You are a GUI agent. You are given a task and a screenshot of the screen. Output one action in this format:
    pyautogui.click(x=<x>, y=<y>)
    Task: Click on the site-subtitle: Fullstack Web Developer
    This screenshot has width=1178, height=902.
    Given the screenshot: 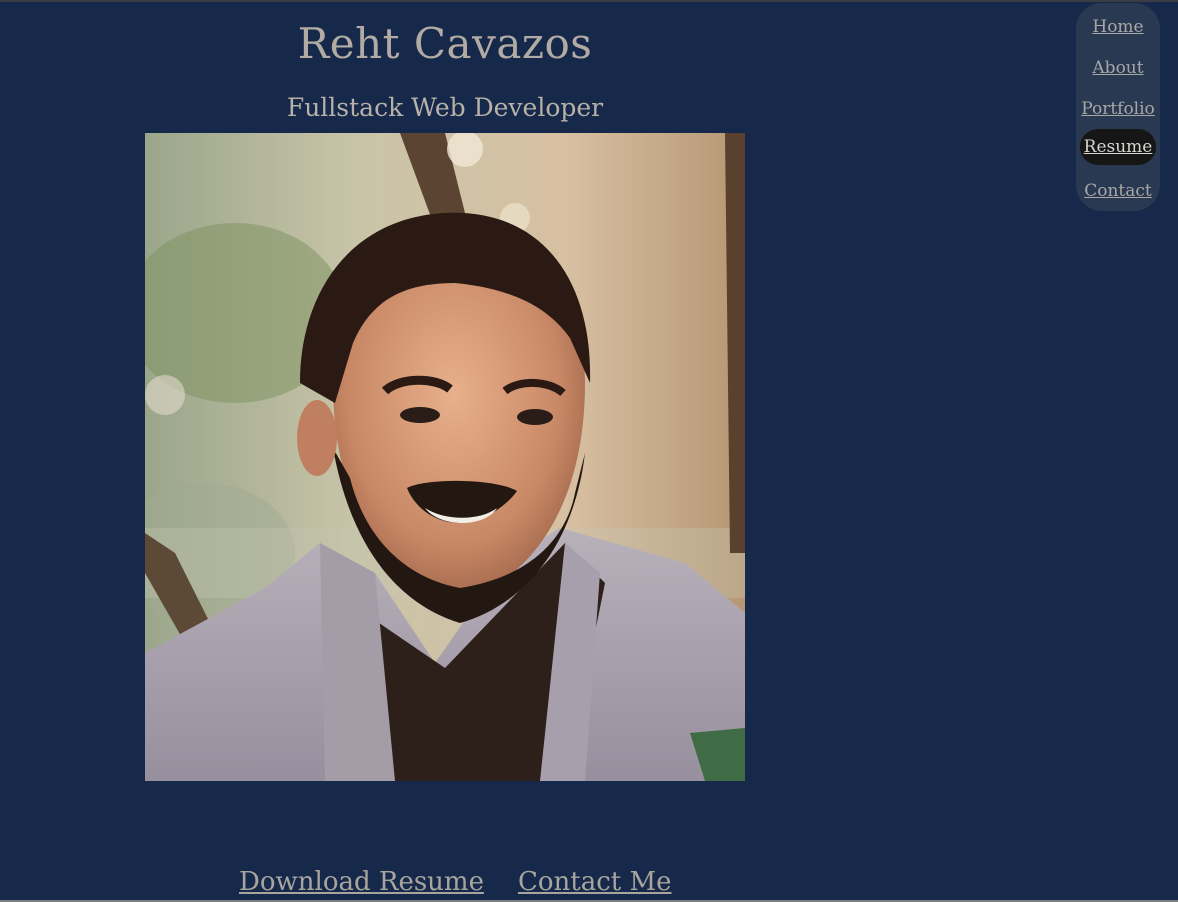 What is the action you would take?
    pyautogui.click(x=445, y=107)
    